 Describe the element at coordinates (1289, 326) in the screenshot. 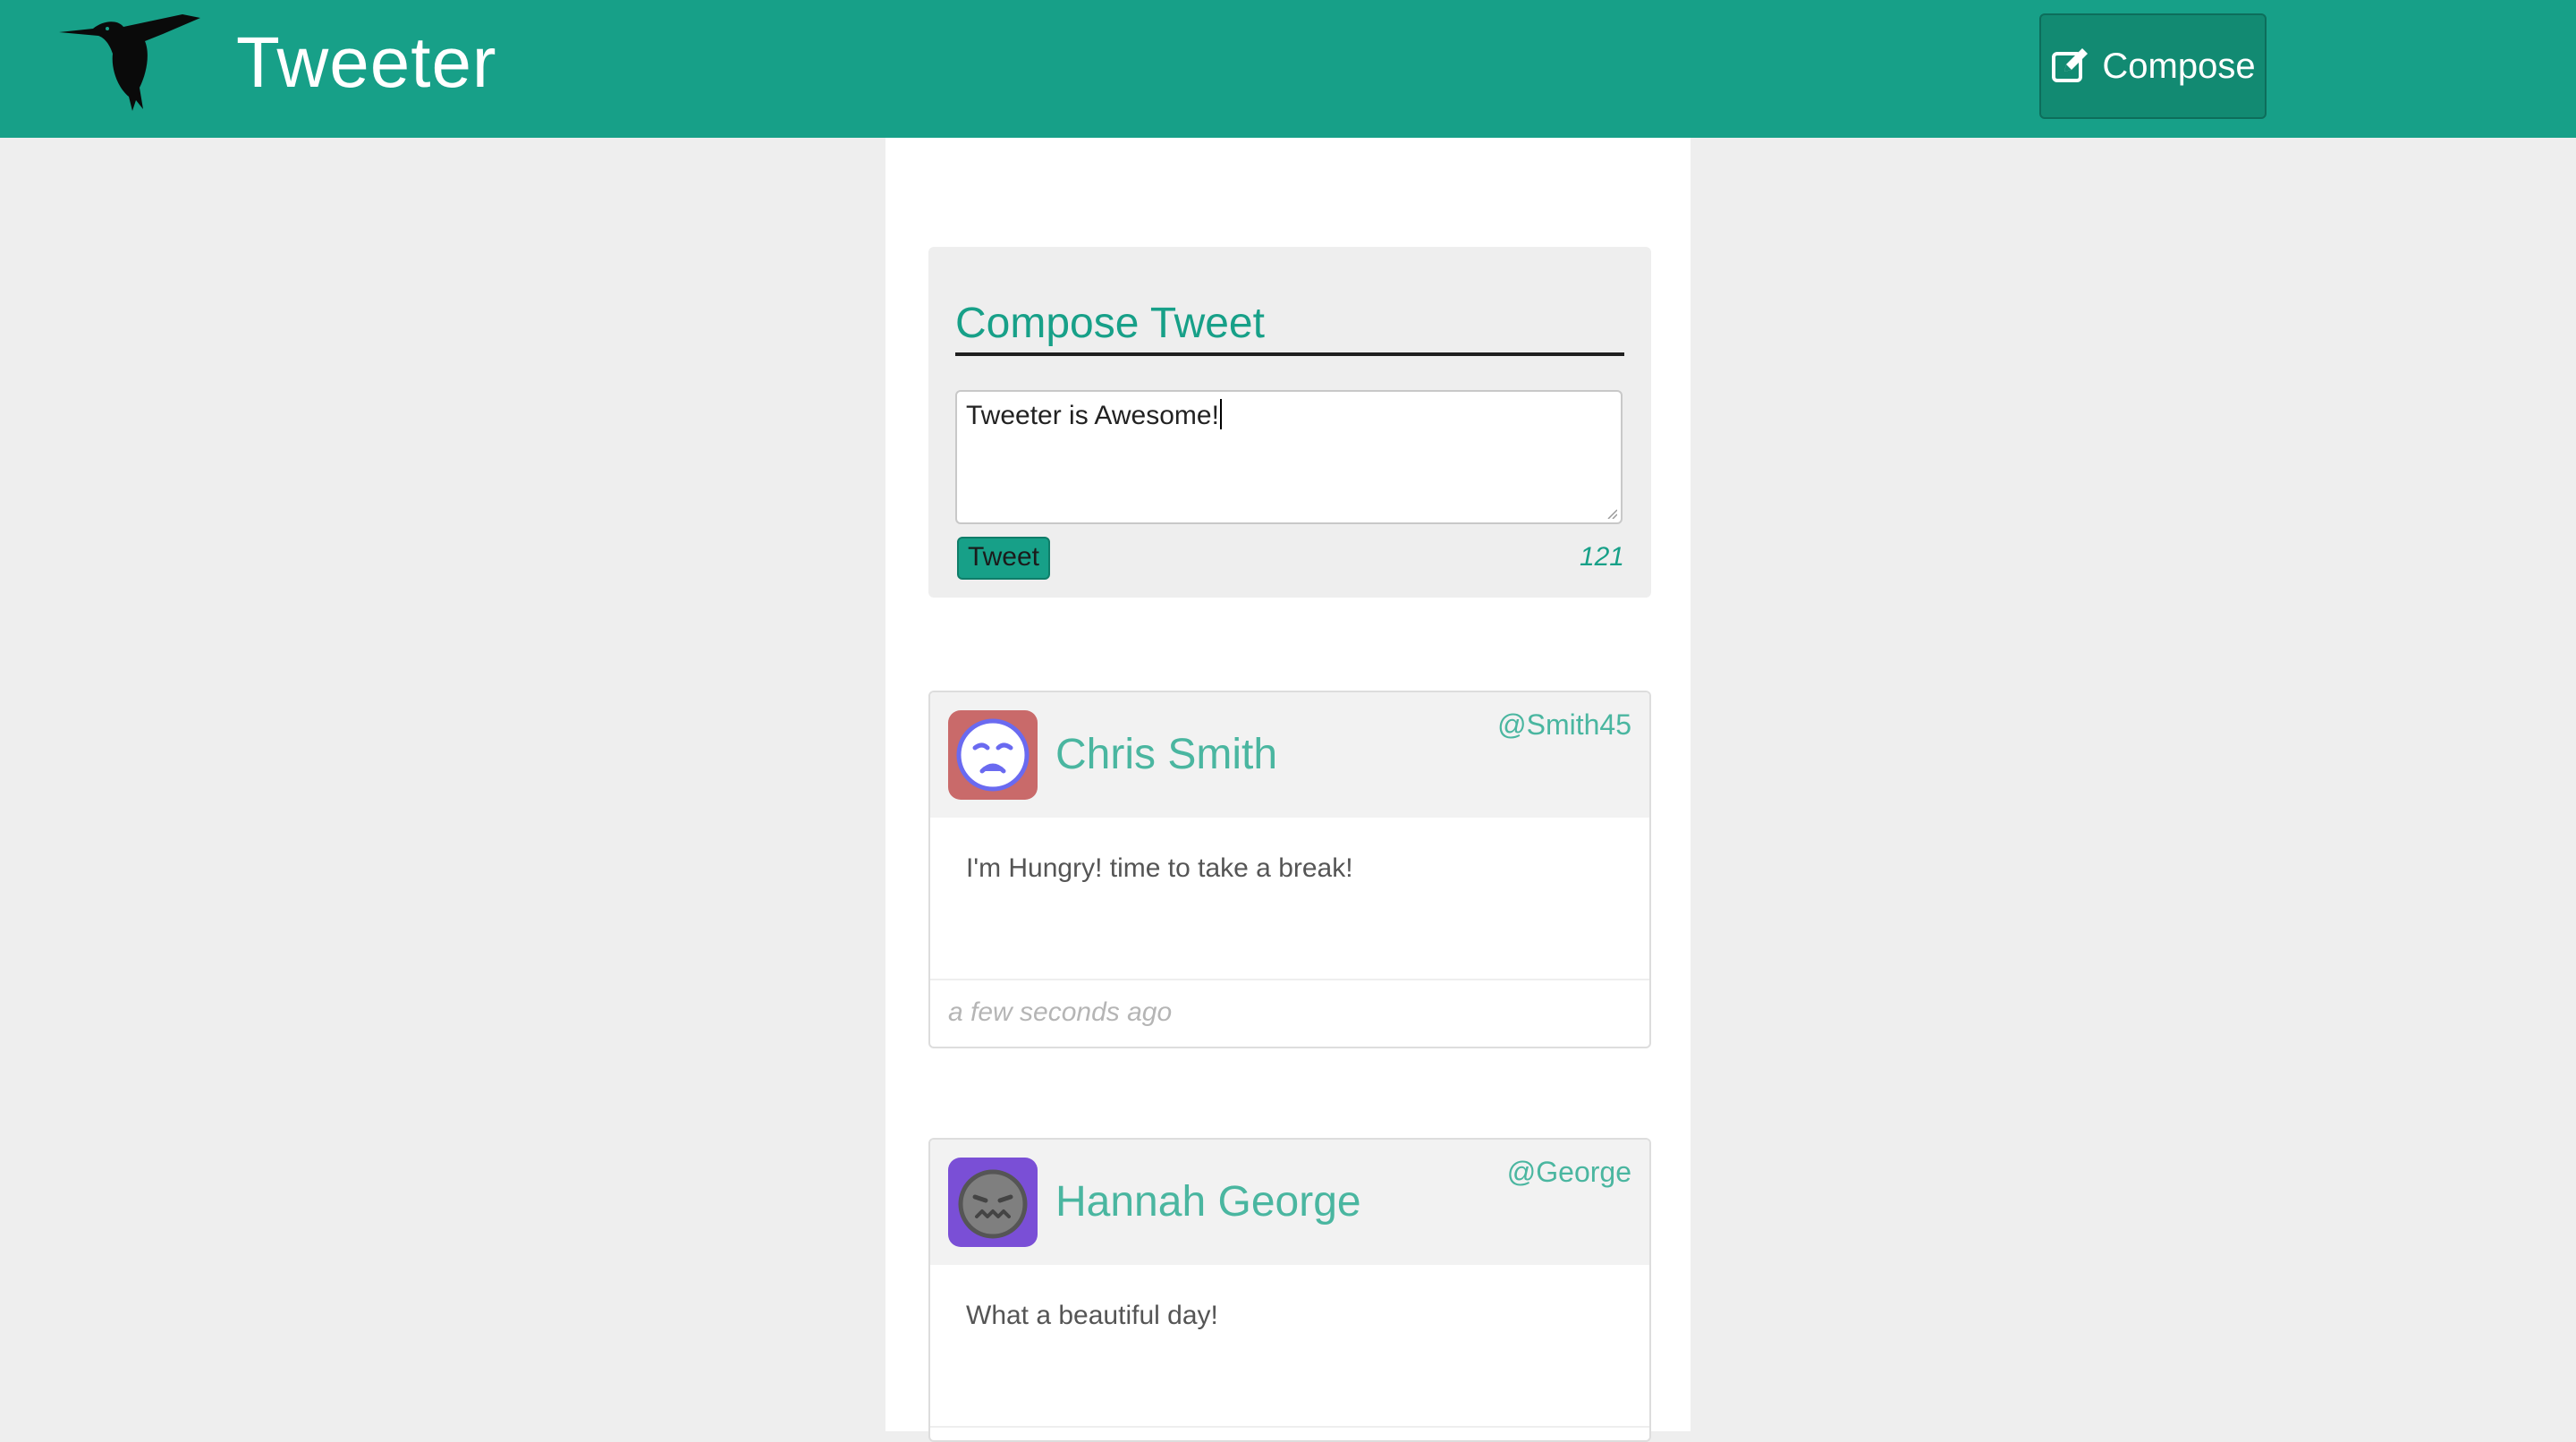

I see `compose-title: Compose Tweet` at that location.